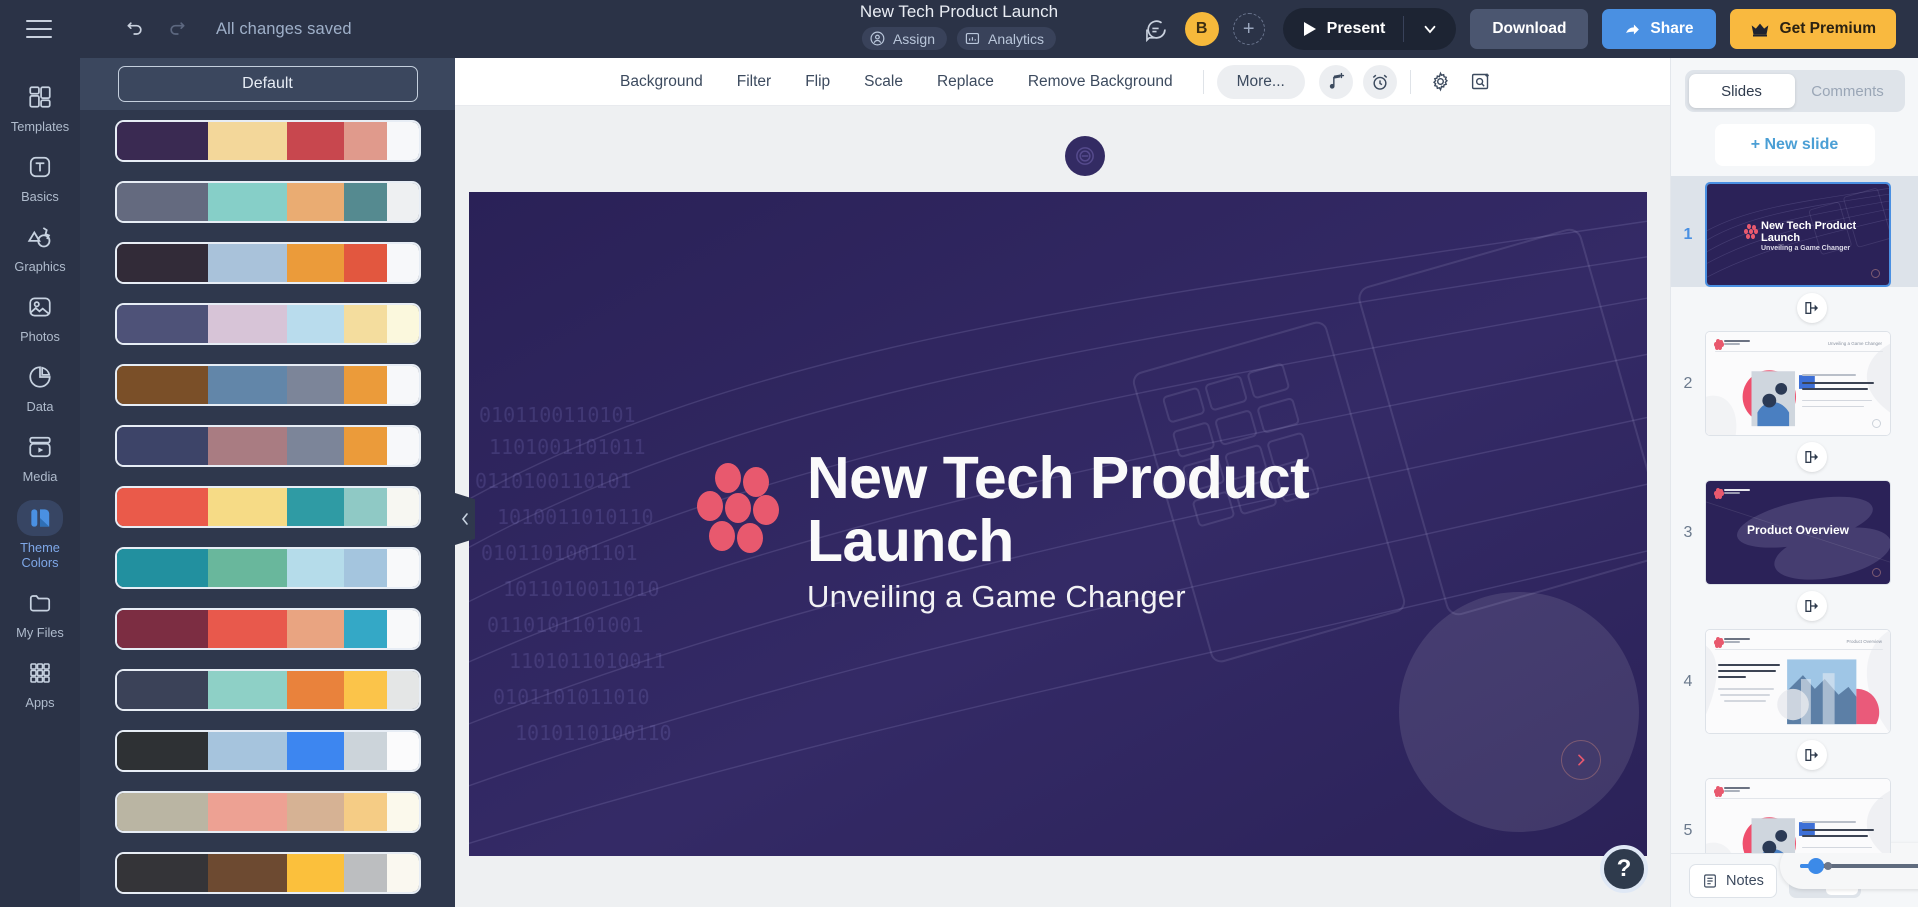 The height and width of the screenshot is (907, 1918). I want to click on gear-icon, so click(1441, 82).